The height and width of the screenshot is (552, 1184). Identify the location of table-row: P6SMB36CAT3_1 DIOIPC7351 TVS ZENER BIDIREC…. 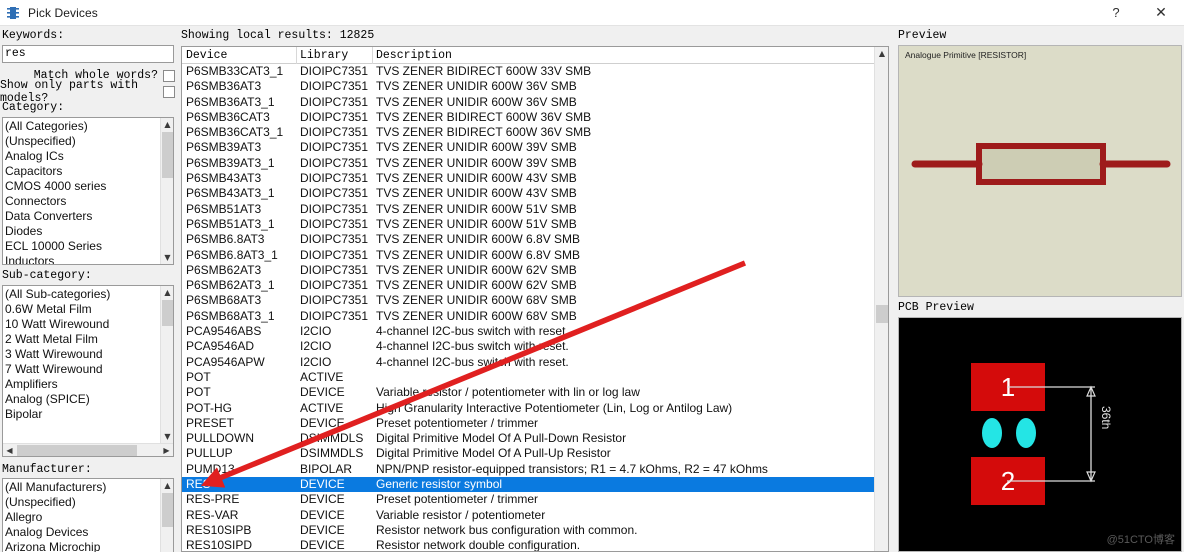
(535, 132).